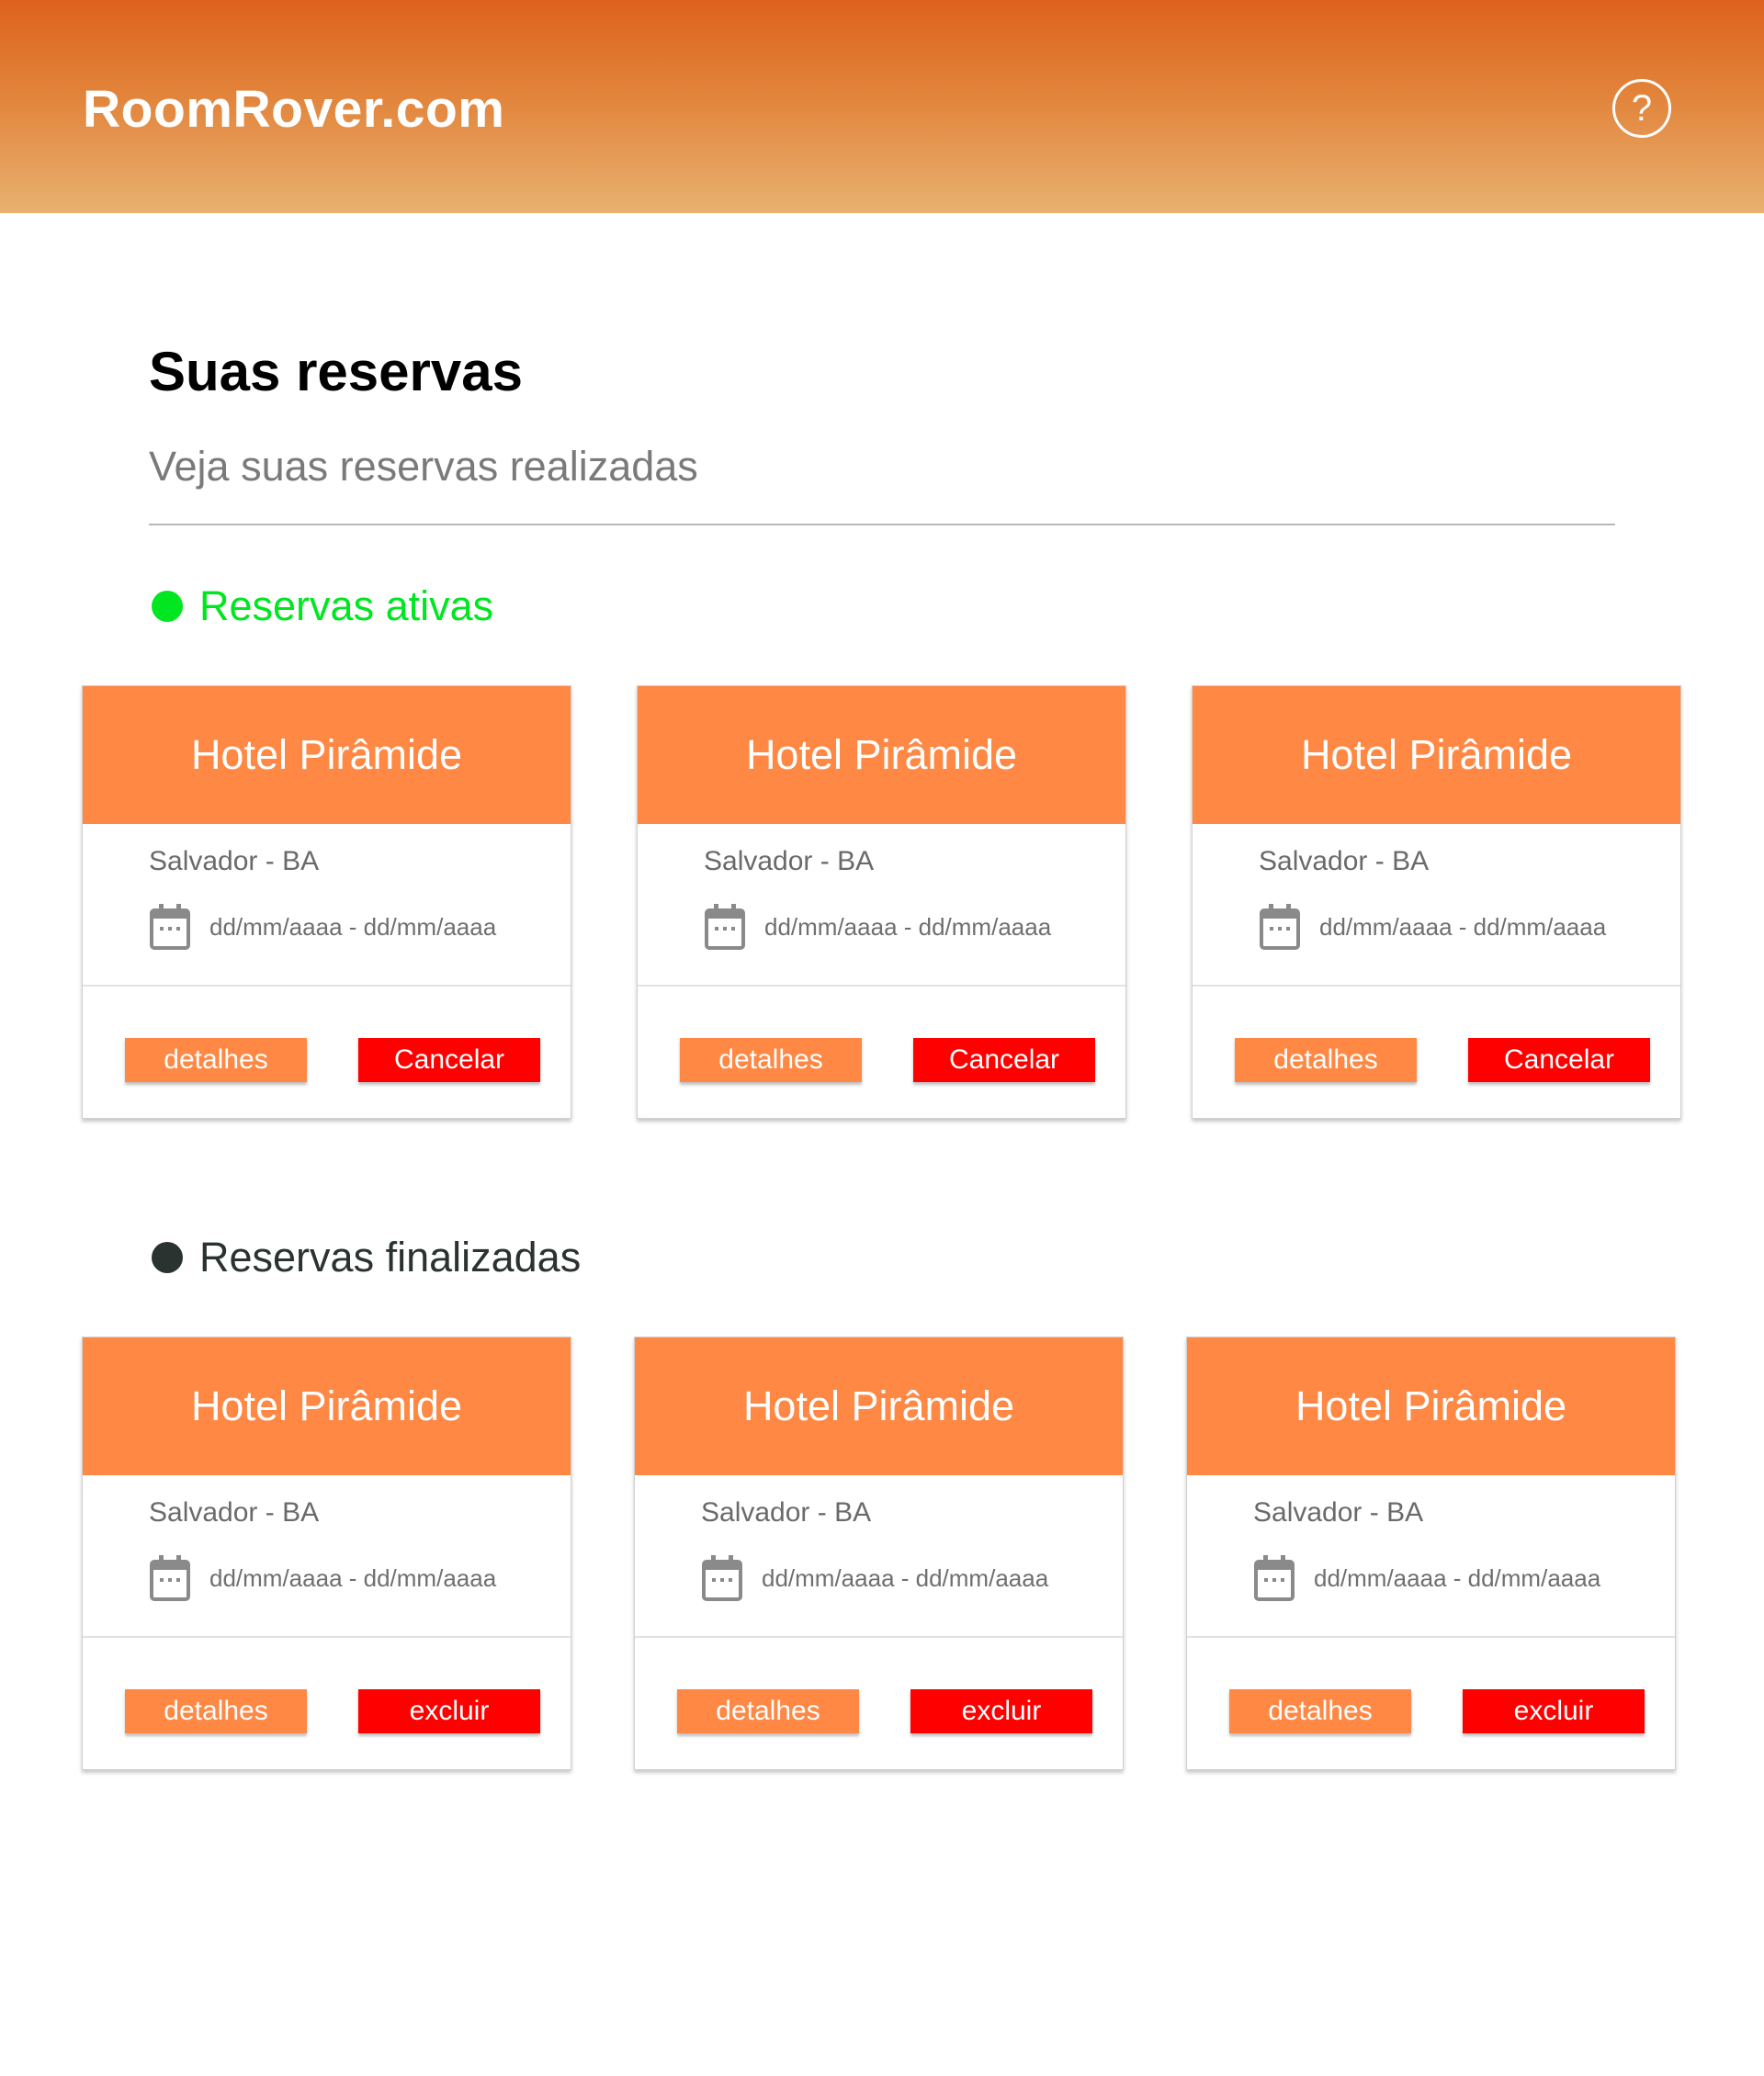 This screenshot has height=2076, width=1764. I want to click on section-heading-active: Reservas ativas, so click(323, 606).